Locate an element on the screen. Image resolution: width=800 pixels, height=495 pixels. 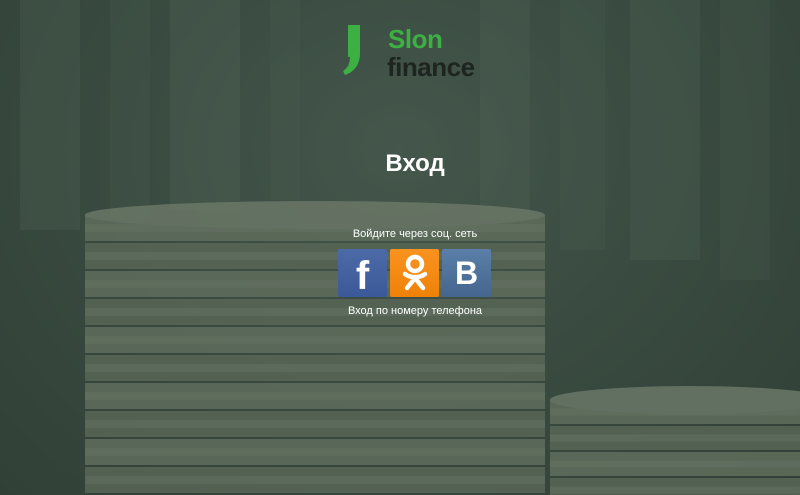
brand-name-line2: finance is located at coordinates (431, 67).